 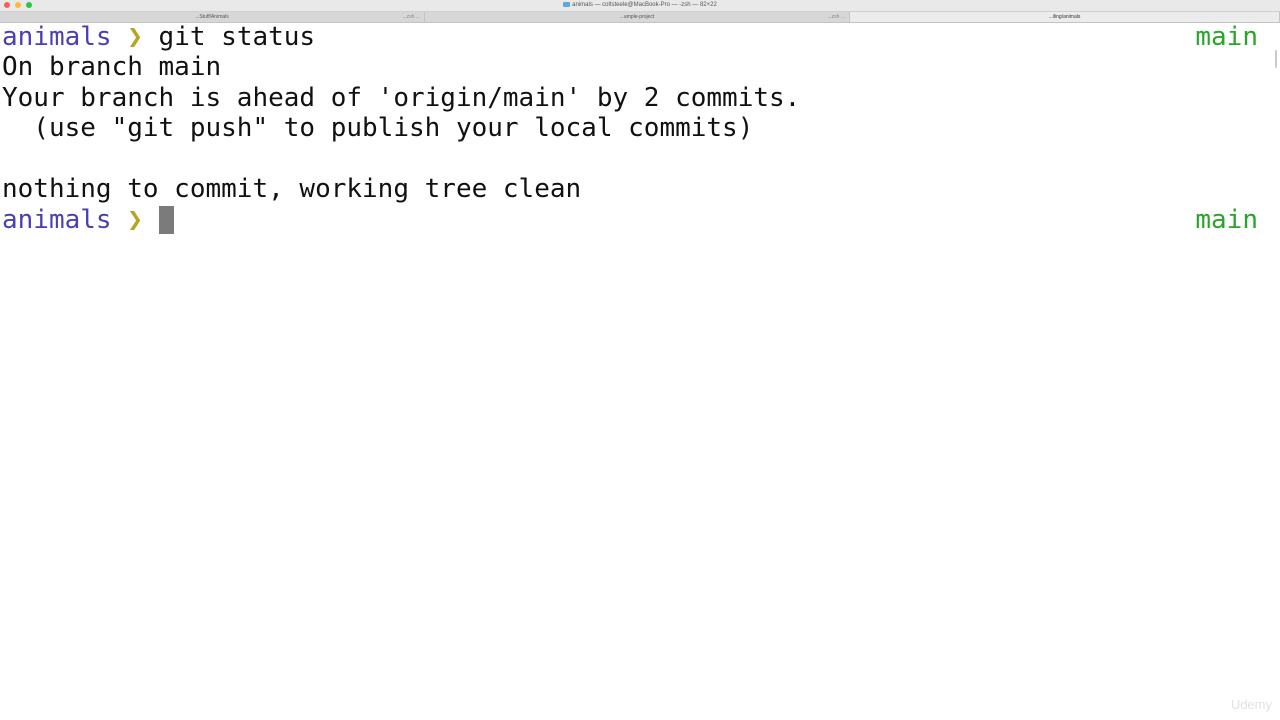 I want to click on tab-label: ...Stuff/Animals, so click(x=212, y=17).